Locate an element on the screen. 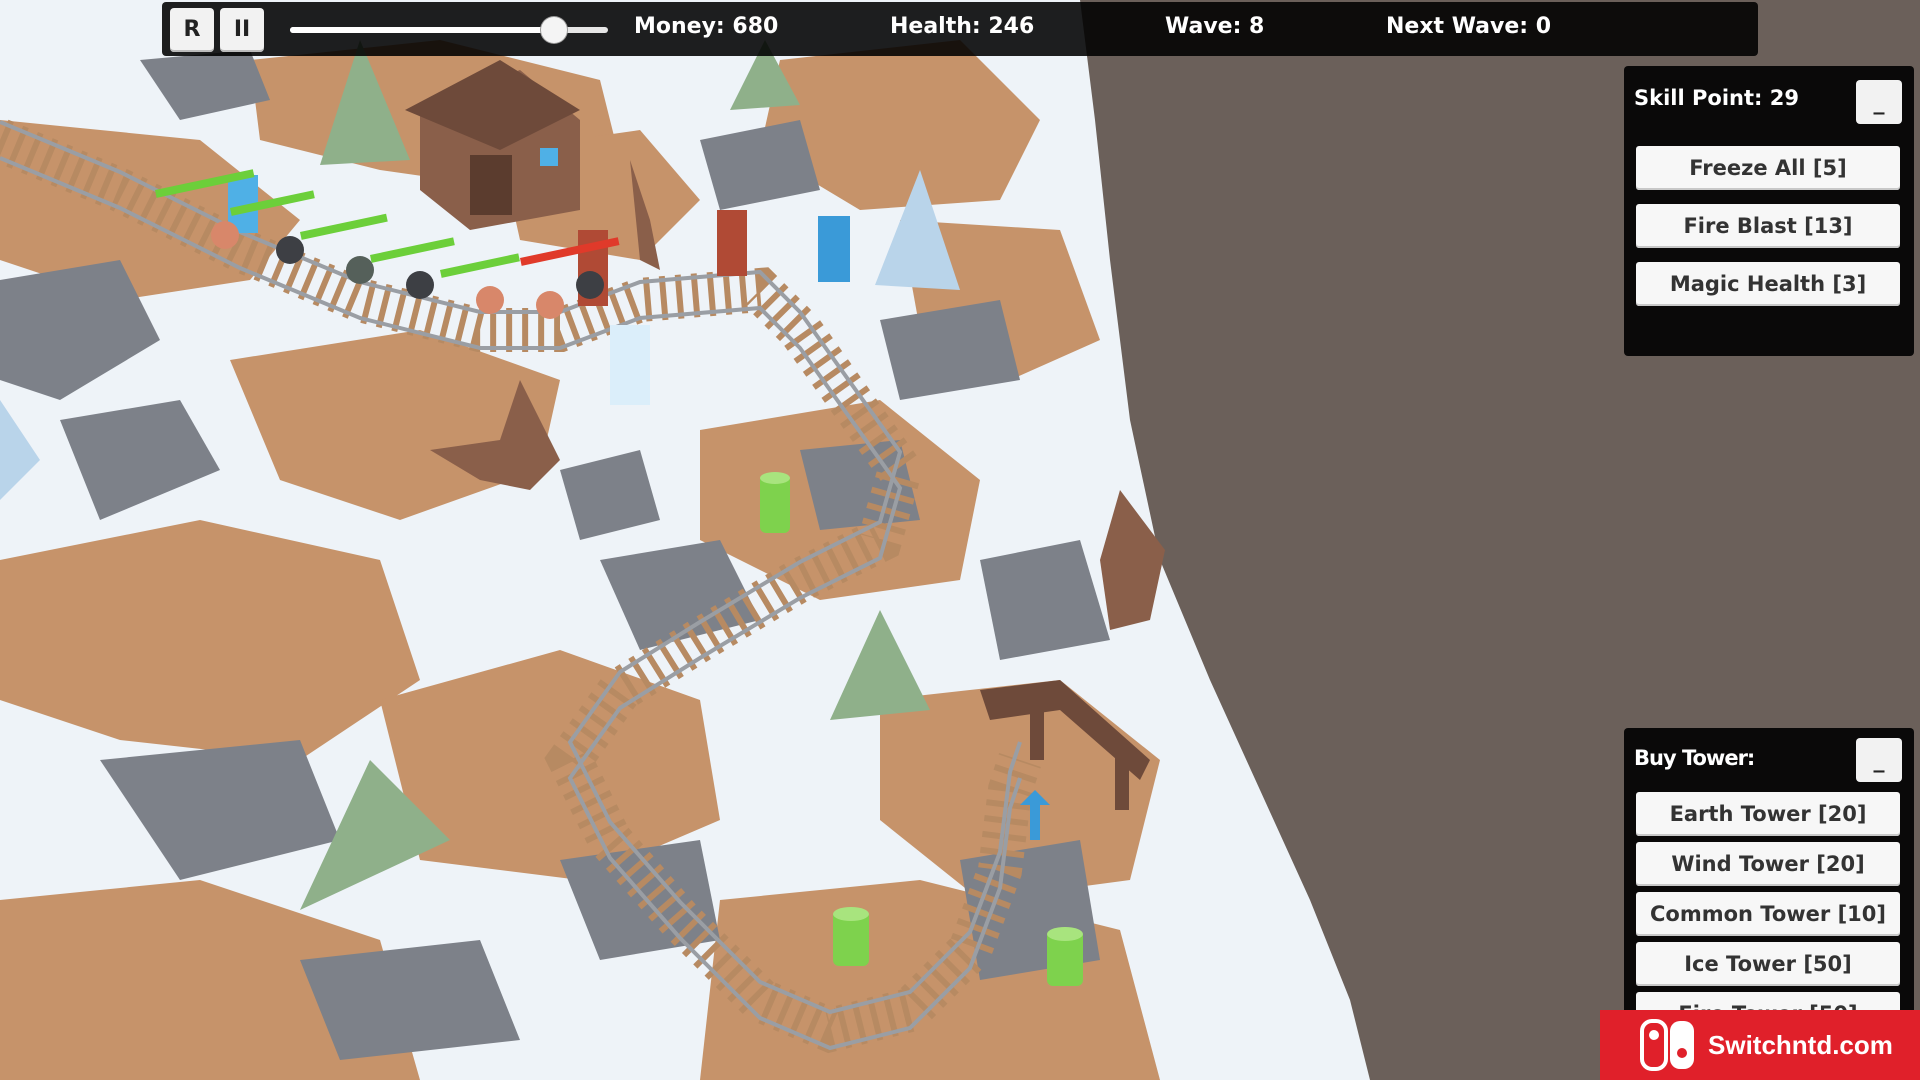 This screenshot has height=1080, width=1920. freeze-all-button: Freeze All [5] is located at coordinates (1768, 168).